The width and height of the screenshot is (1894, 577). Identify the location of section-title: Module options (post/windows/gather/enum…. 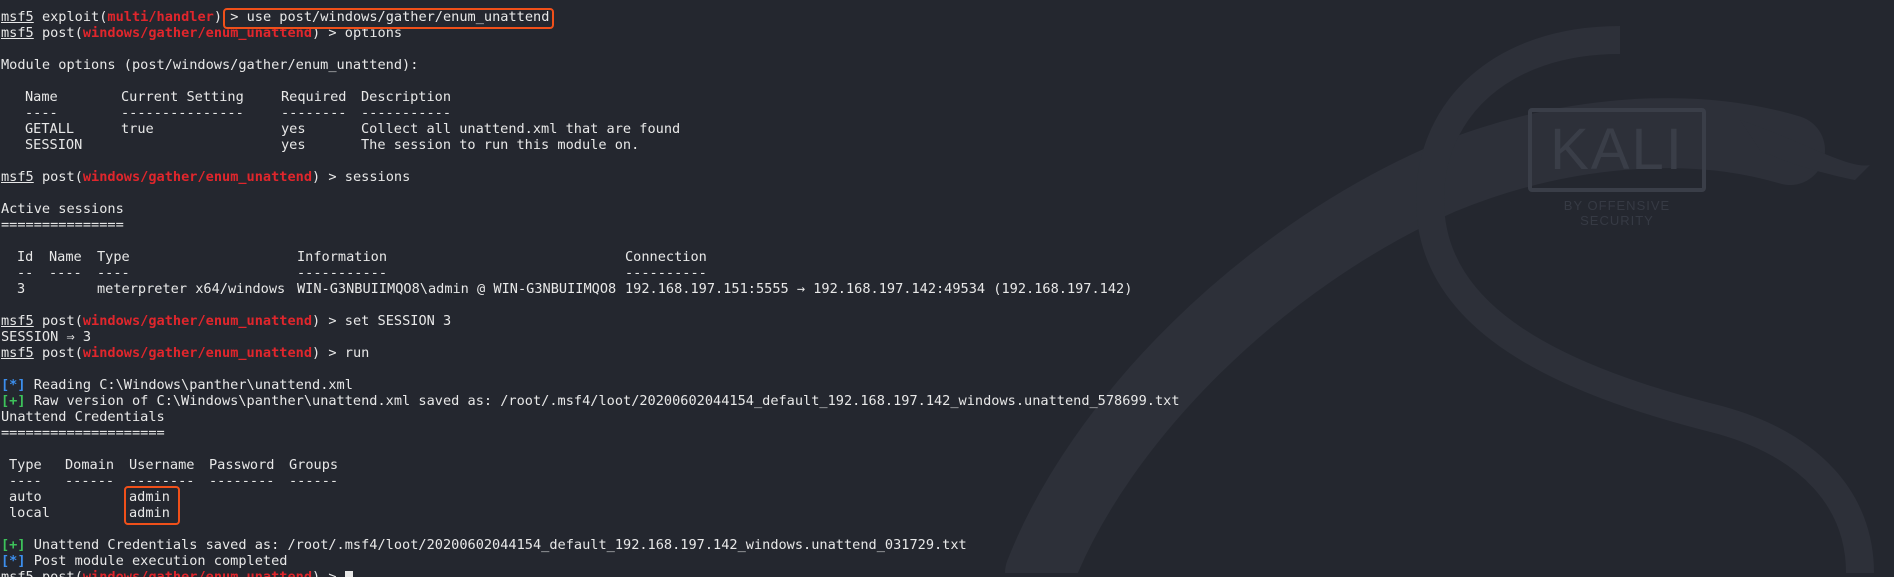
(947, 65).